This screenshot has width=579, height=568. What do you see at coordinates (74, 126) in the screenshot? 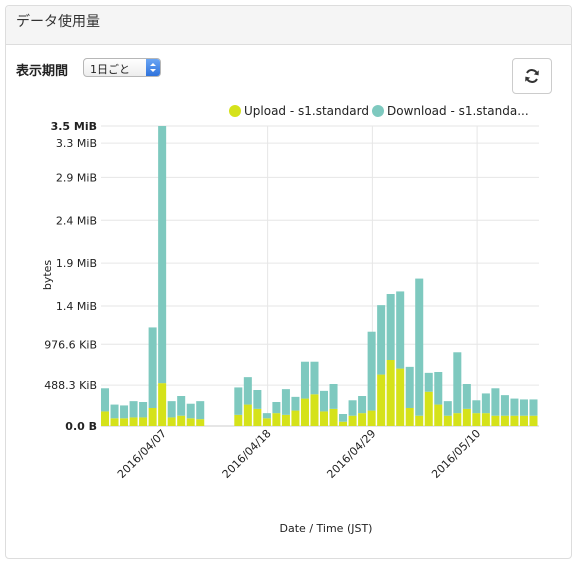
I see `y-tick-label: 3.5 MiB` at bounding box center [74, 126].